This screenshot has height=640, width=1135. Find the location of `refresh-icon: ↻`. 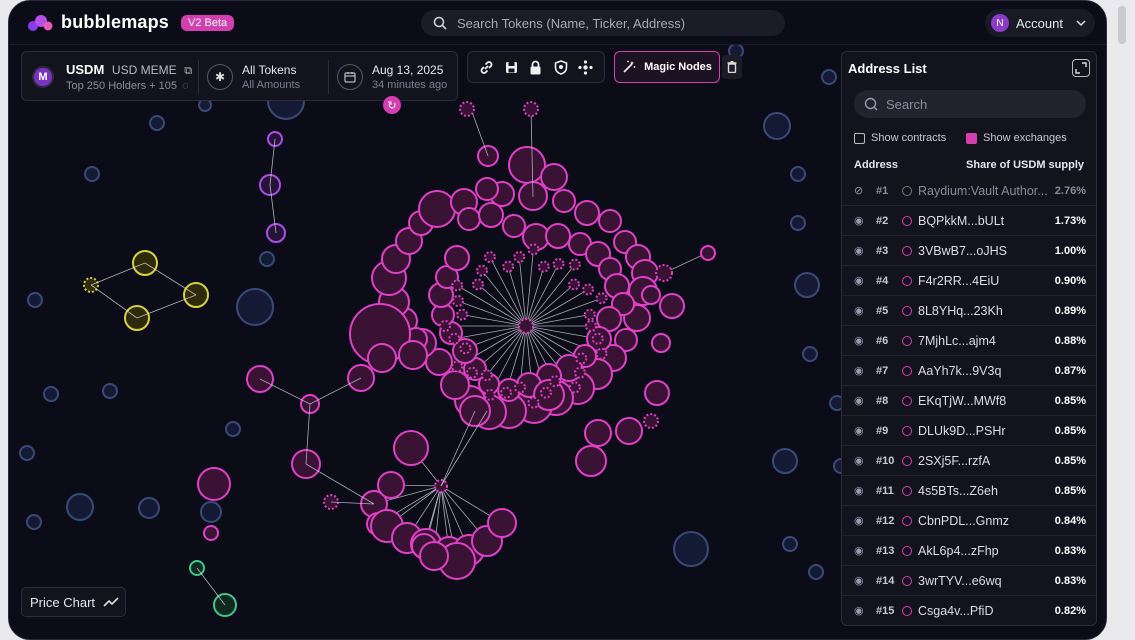

refresh-icon: ↻ is located at coordinates (392, 105).